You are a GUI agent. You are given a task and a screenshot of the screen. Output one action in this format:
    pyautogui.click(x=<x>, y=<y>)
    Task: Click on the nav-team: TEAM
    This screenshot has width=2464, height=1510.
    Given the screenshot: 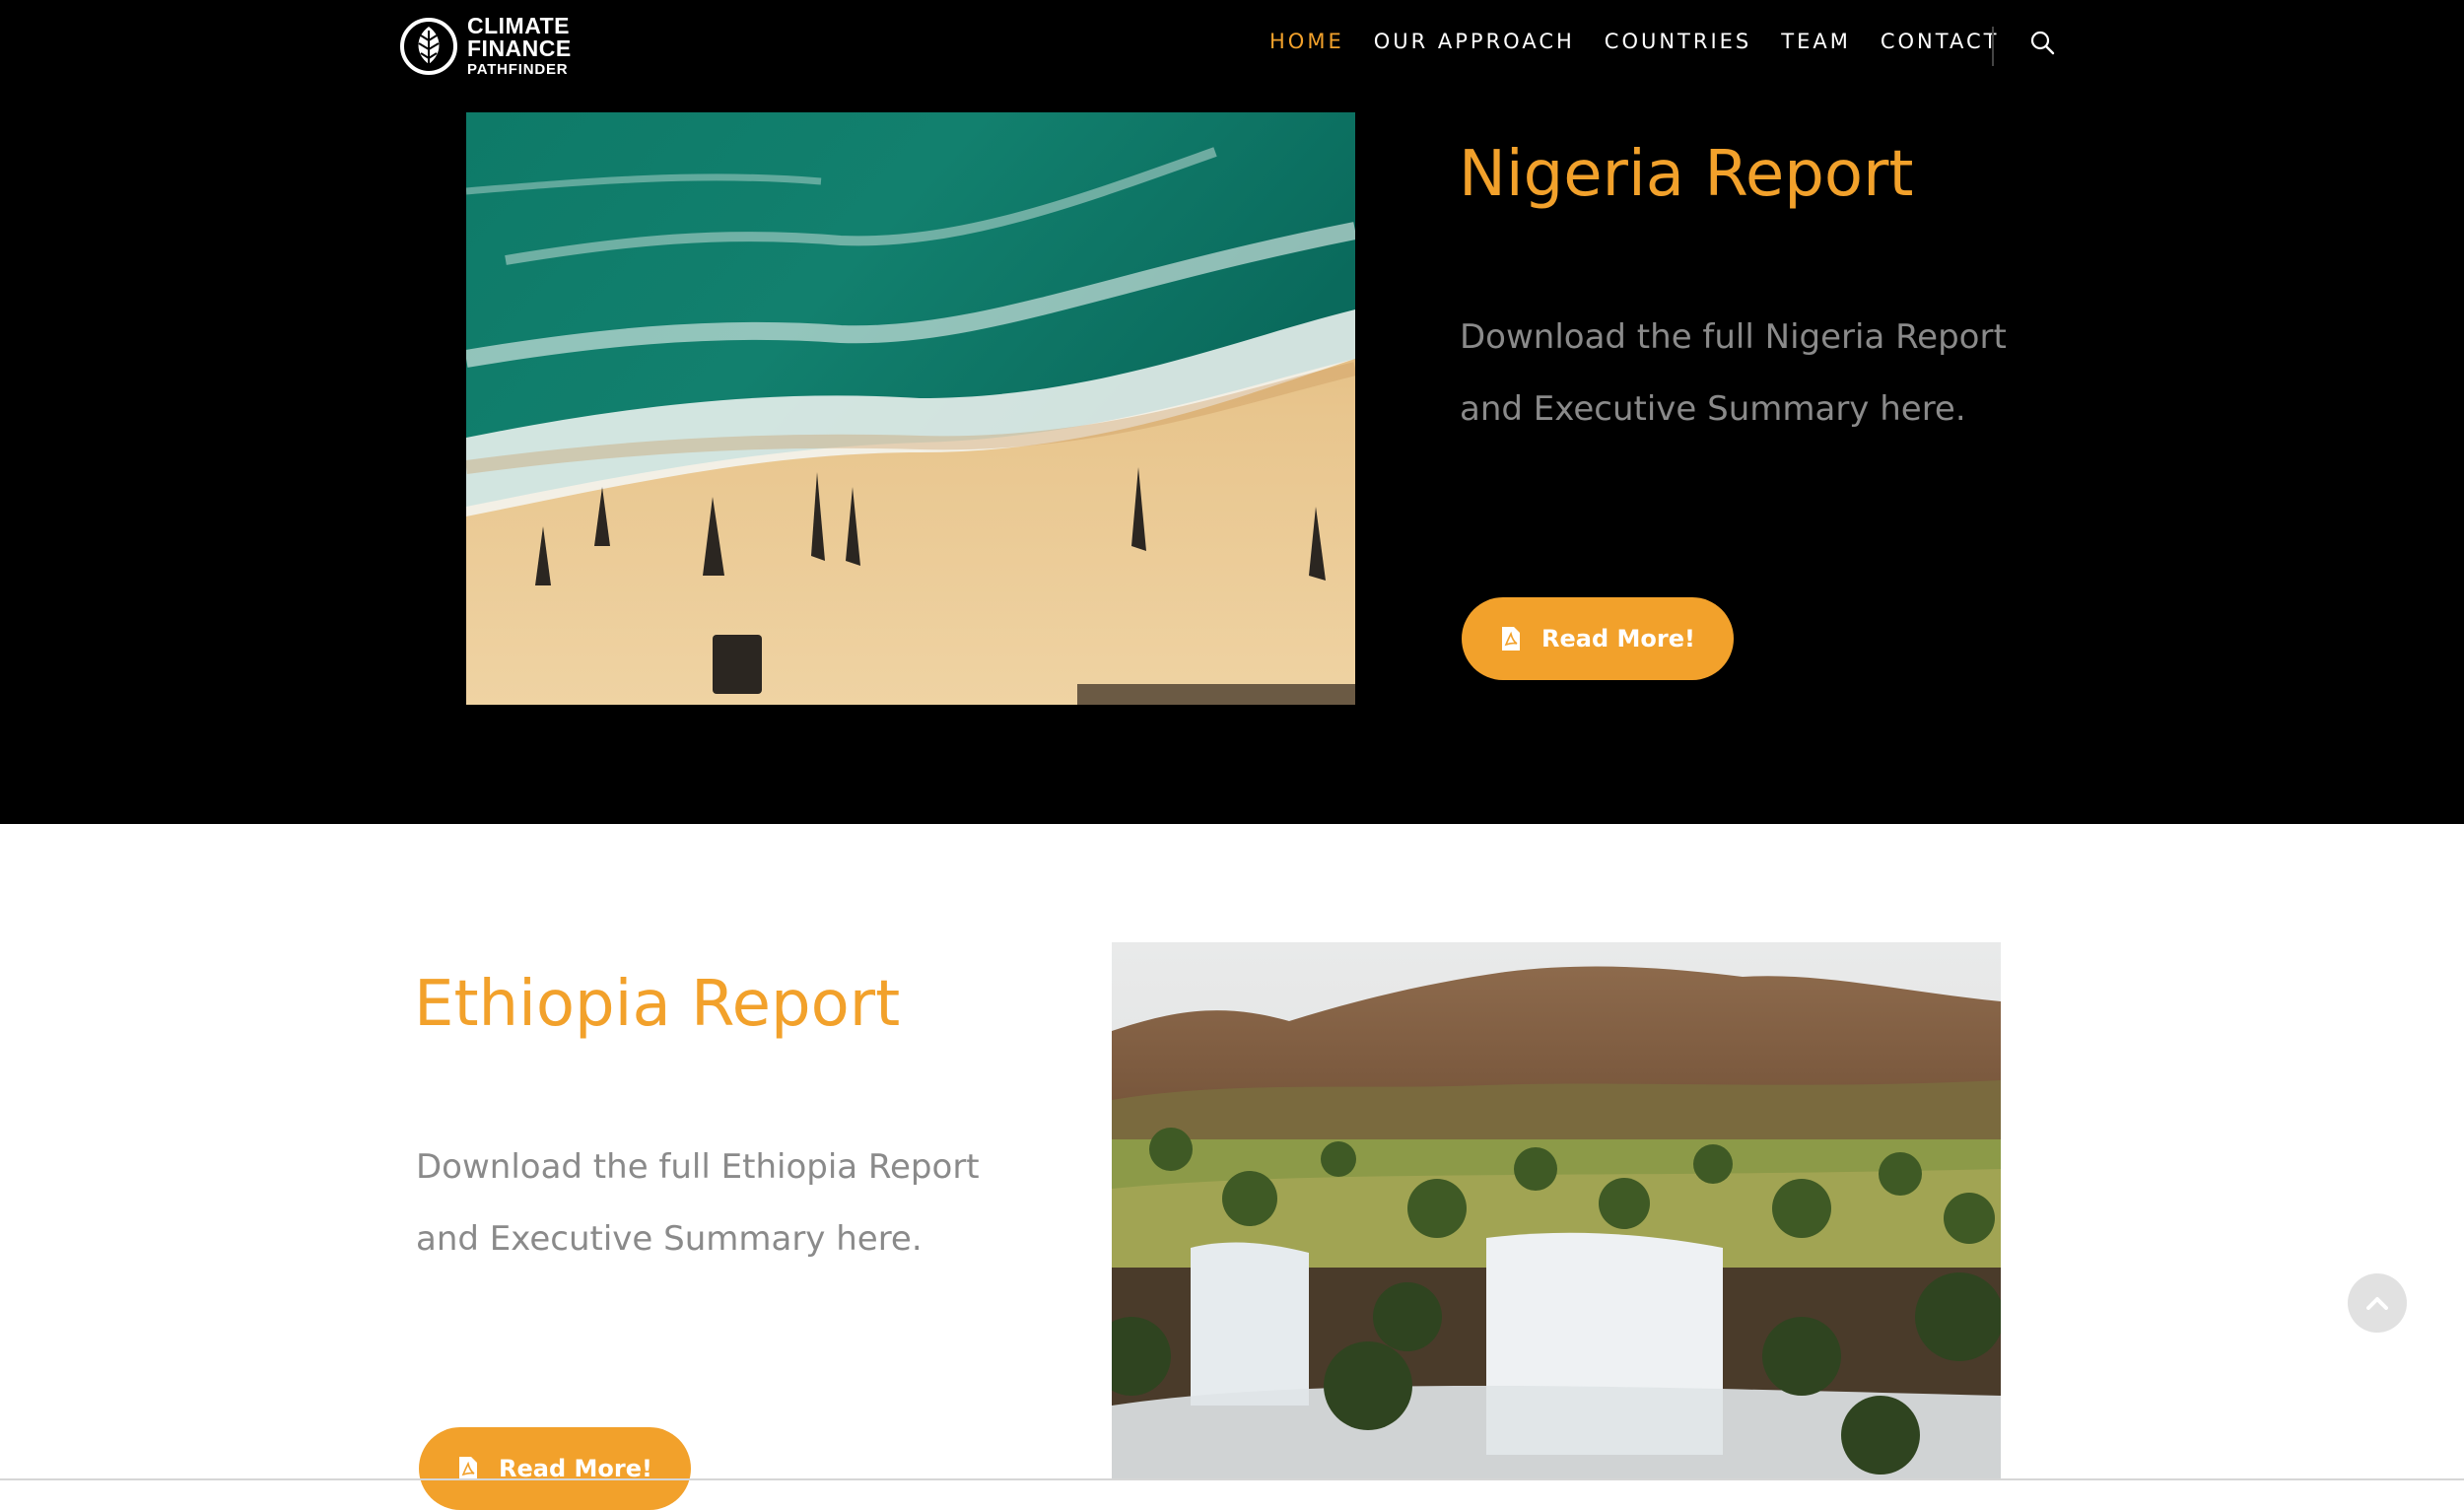 What is the action you would take?
    pyautogui.click(x=1816, y=41)
    